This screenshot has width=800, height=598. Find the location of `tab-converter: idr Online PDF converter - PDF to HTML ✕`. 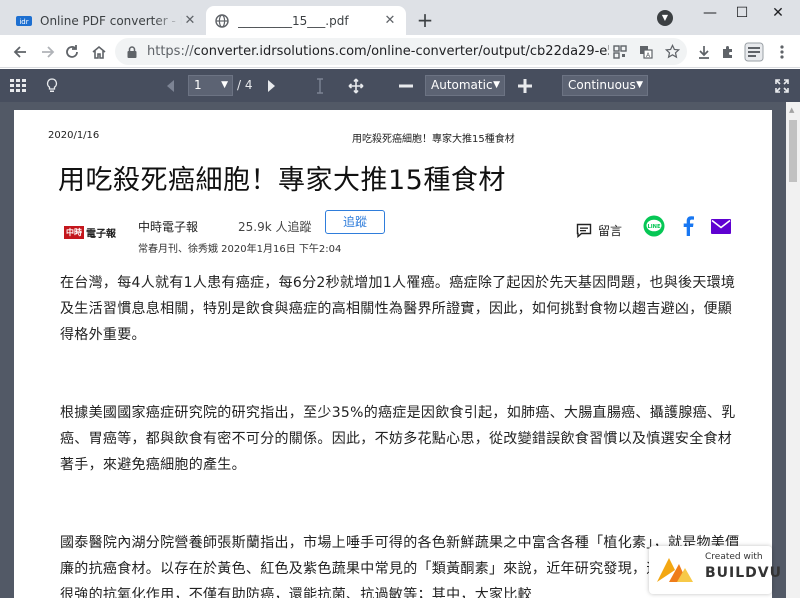

tab-converter: idr Online PDF converter - PDF to HTML ✕ is located at coordinates (107, 20).